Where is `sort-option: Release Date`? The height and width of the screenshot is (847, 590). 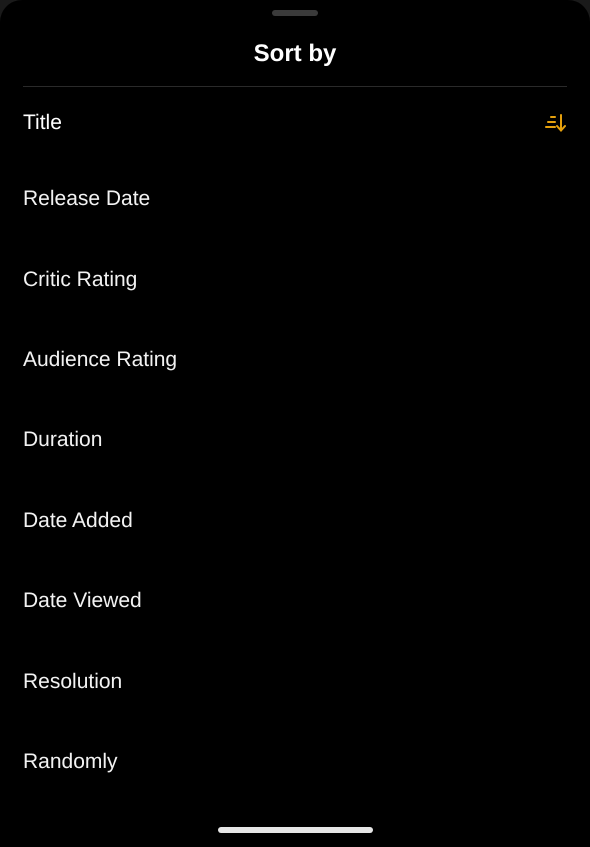
sort-option: Release Date is located at coordinates (86, 199).